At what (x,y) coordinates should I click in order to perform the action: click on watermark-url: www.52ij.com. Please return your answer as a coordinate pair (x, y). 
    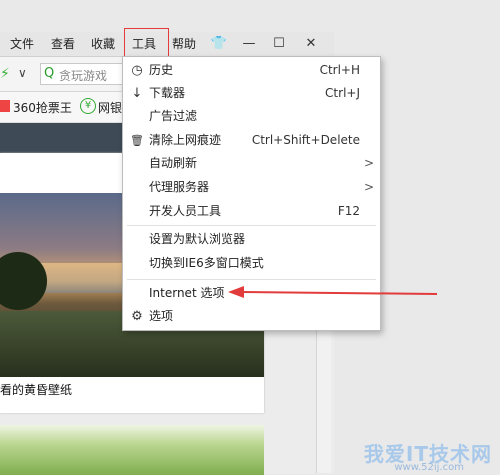
    Looking at the image, I should click on (429, 467).